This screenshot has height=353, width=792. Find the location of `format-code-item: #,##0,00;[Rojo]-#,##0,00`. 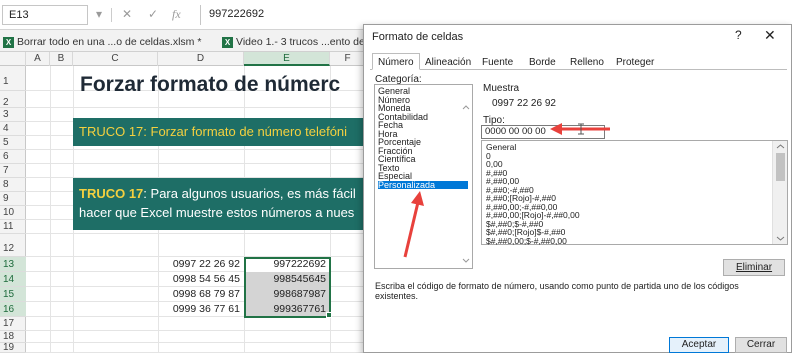

format-code-item: #,##0,00;[Rojo]-#,##0,00 is located at coordinates (533, 215).